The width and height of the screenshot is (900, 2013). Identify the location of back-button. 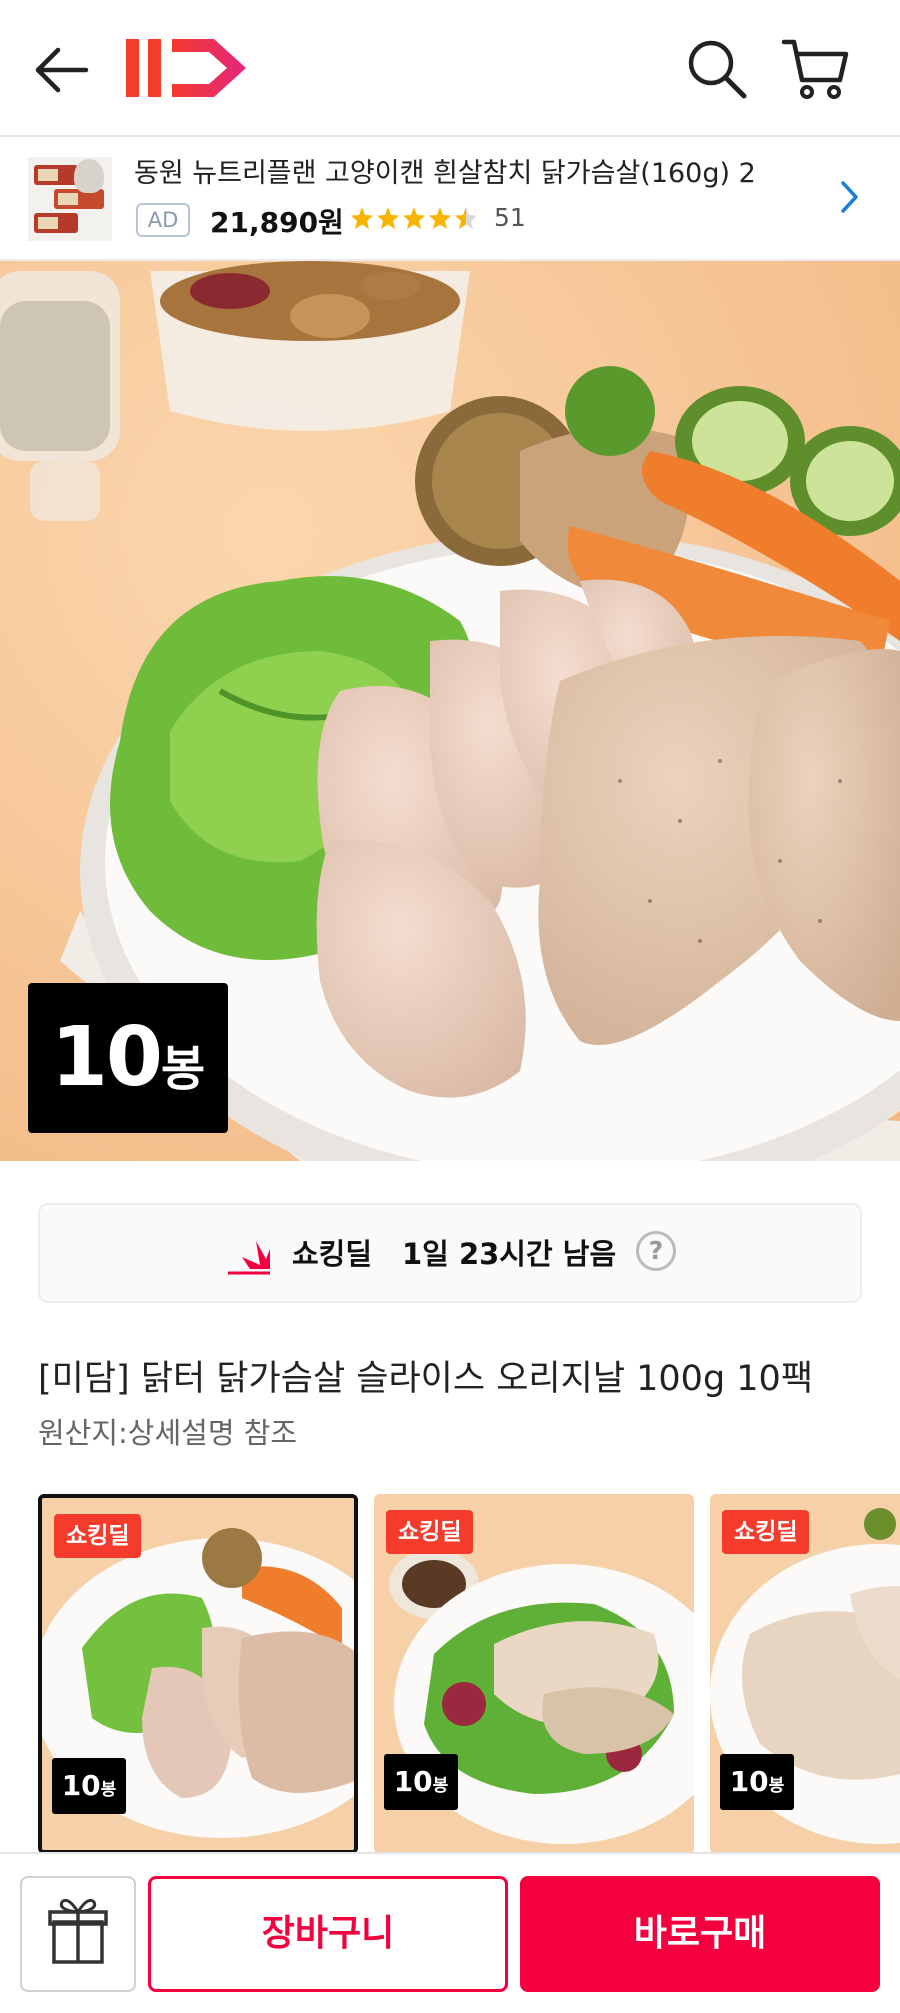
(62, 70).